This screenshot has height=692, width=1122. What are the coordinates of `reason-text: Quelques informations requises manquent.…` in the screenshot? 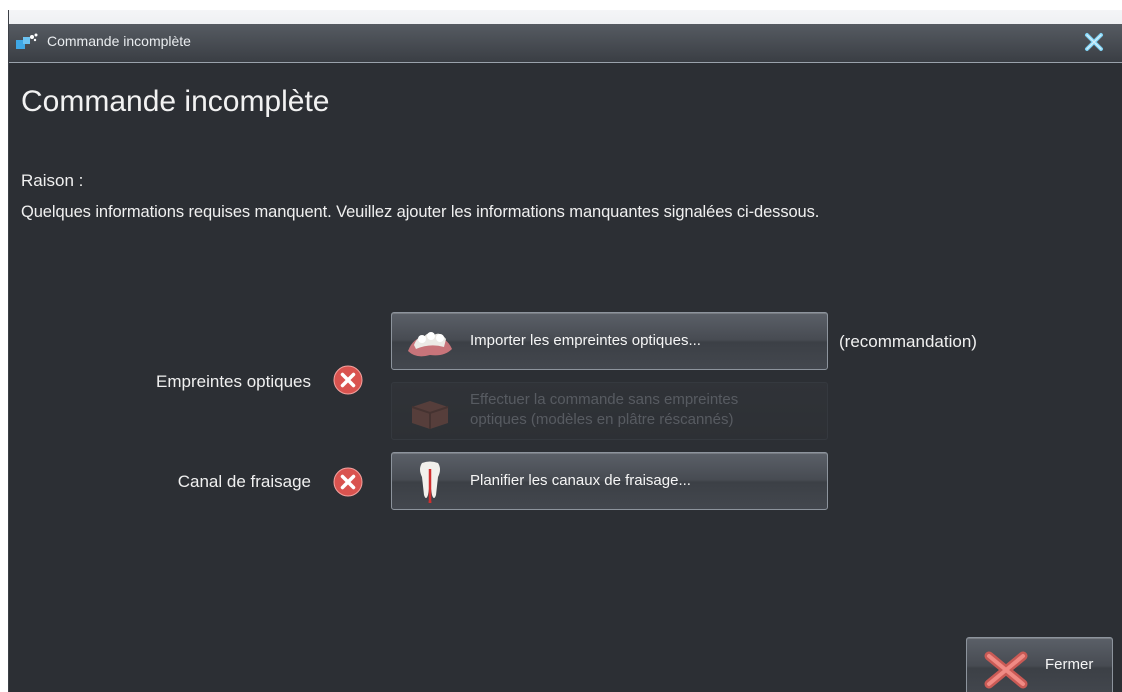 It's located at (420, 212).